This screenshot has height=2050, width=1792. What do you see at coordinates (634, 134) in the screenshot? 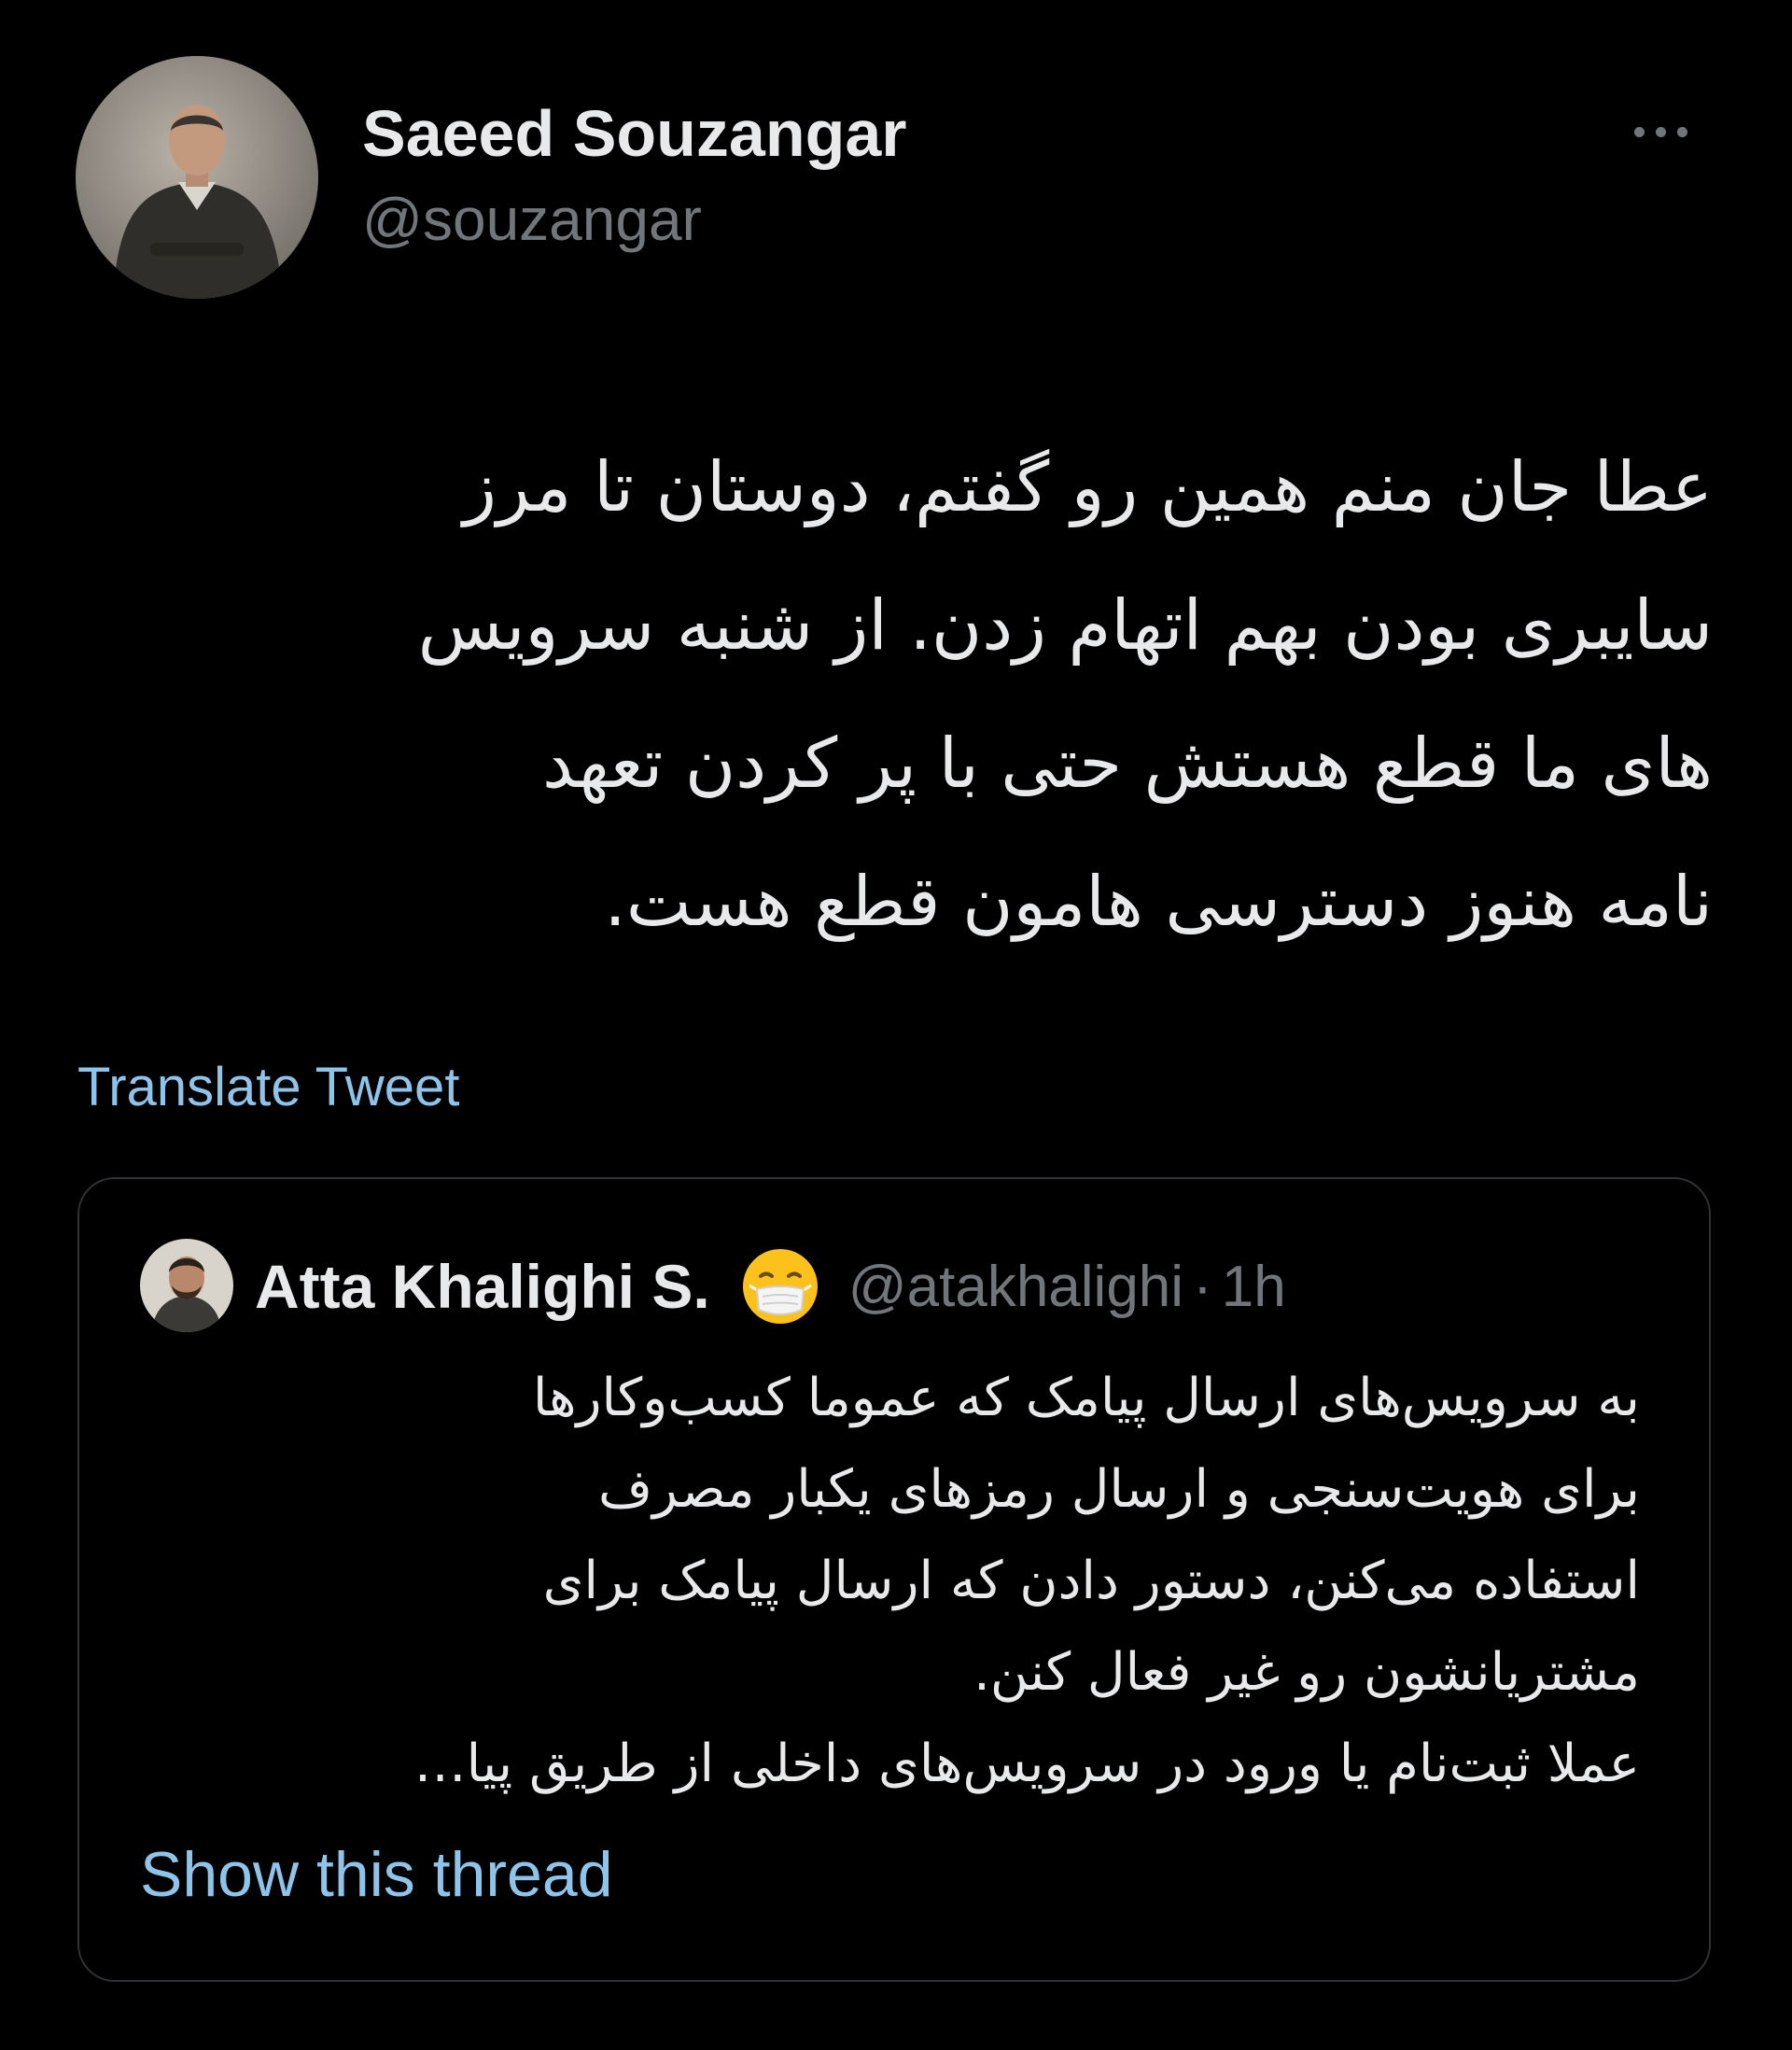
I see `author-name: Saeed Souzangar` at bounding box center [634, 134].